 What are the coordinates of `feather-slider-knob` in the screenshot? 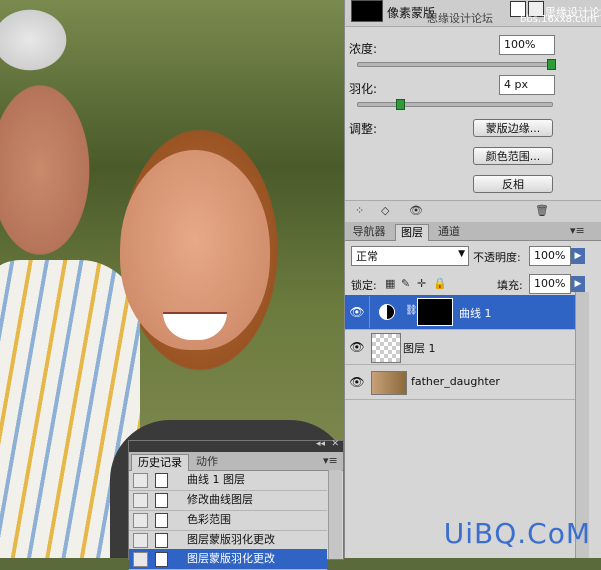 It's located at (400, 104).